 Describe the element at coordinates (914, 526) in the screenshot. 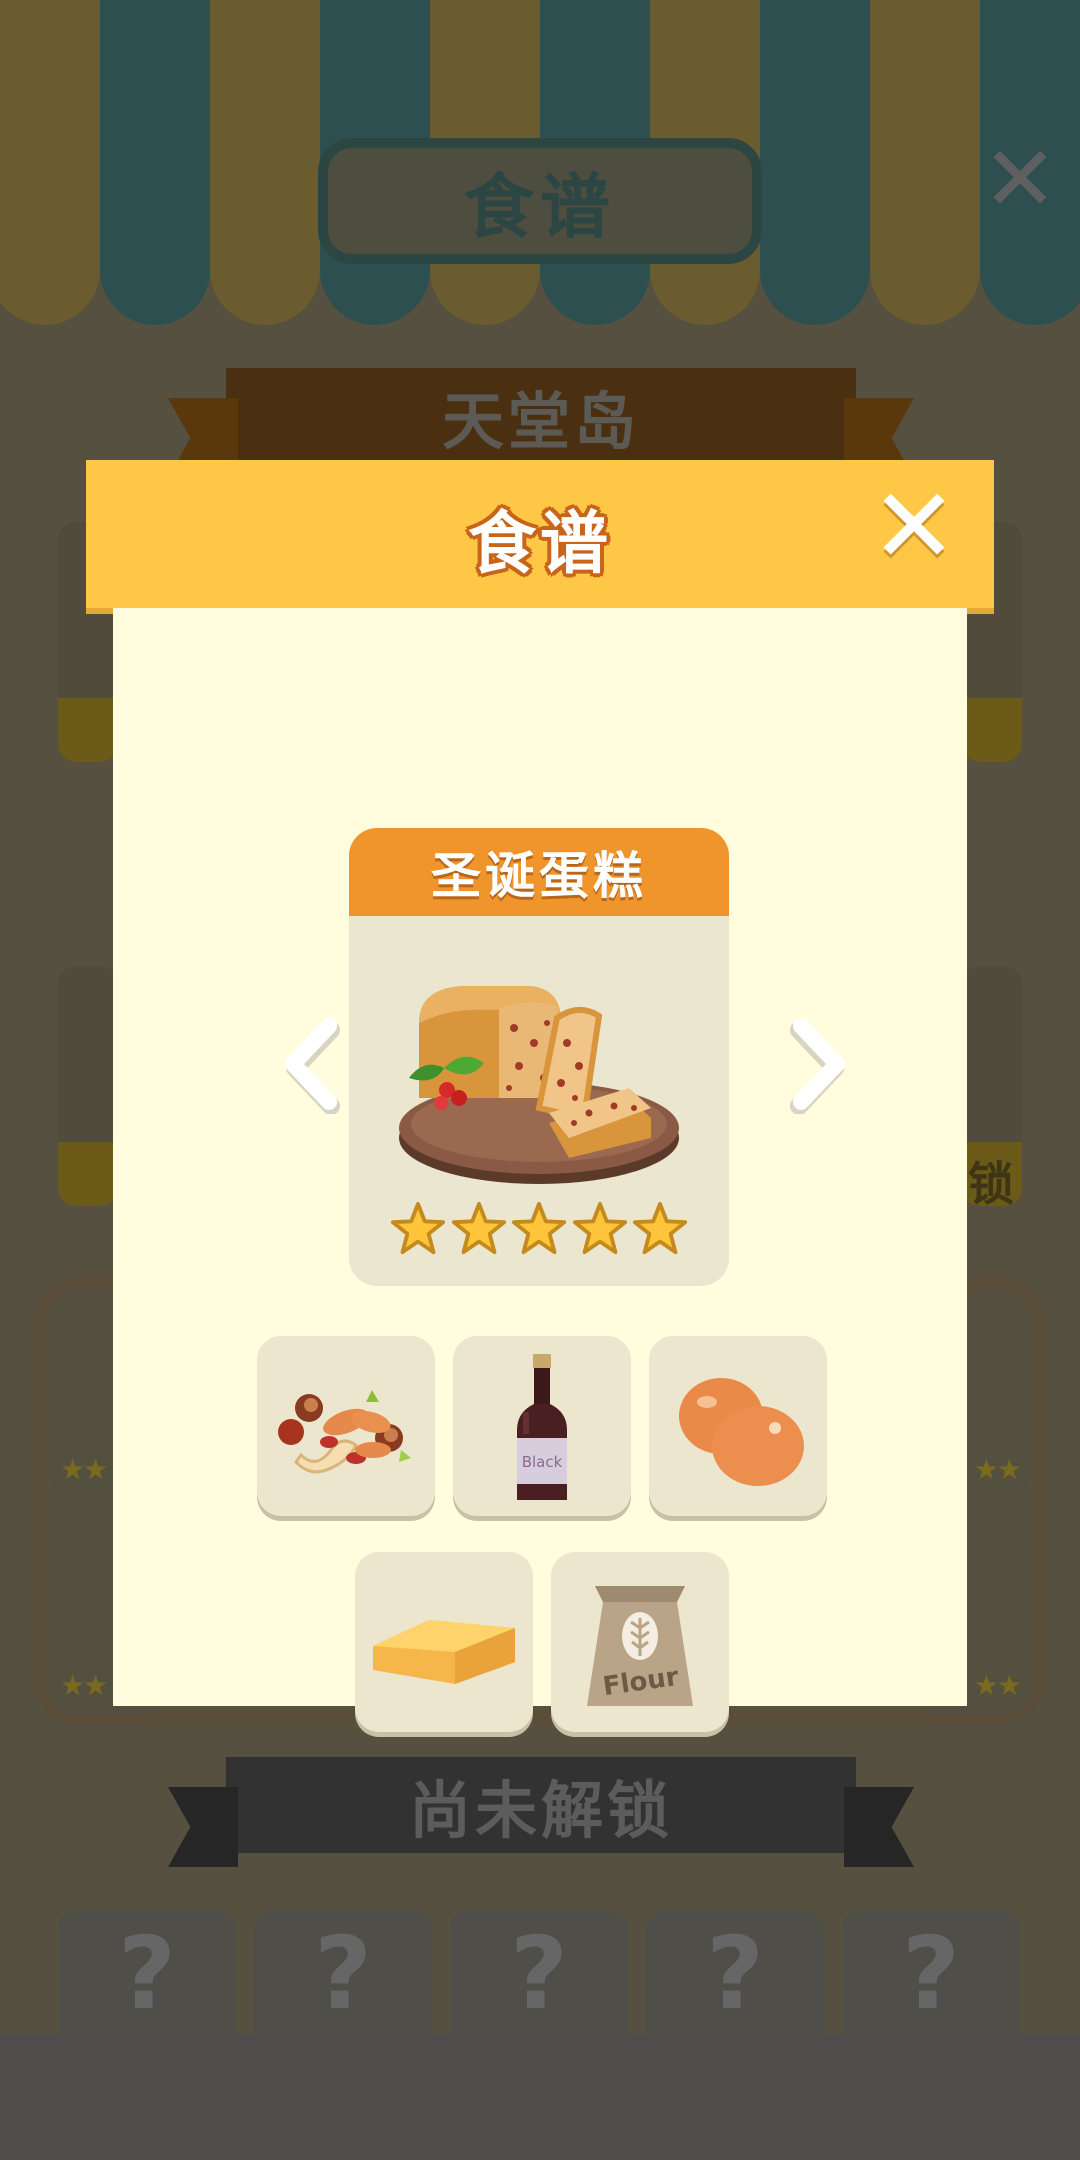

I see `close-icon: ✕` at that location.